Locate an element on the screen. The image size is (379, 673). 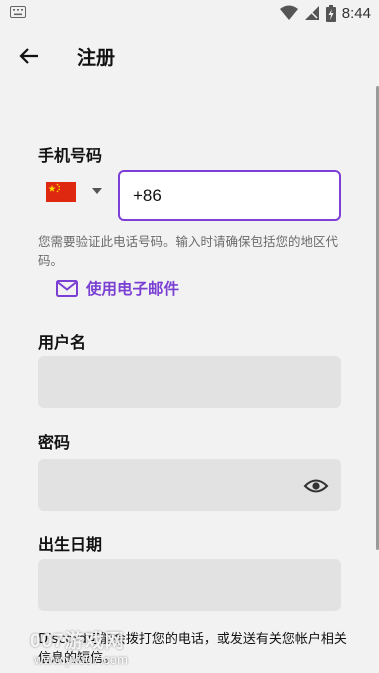
page-title: 注册 is located at coordinates (96, 58).